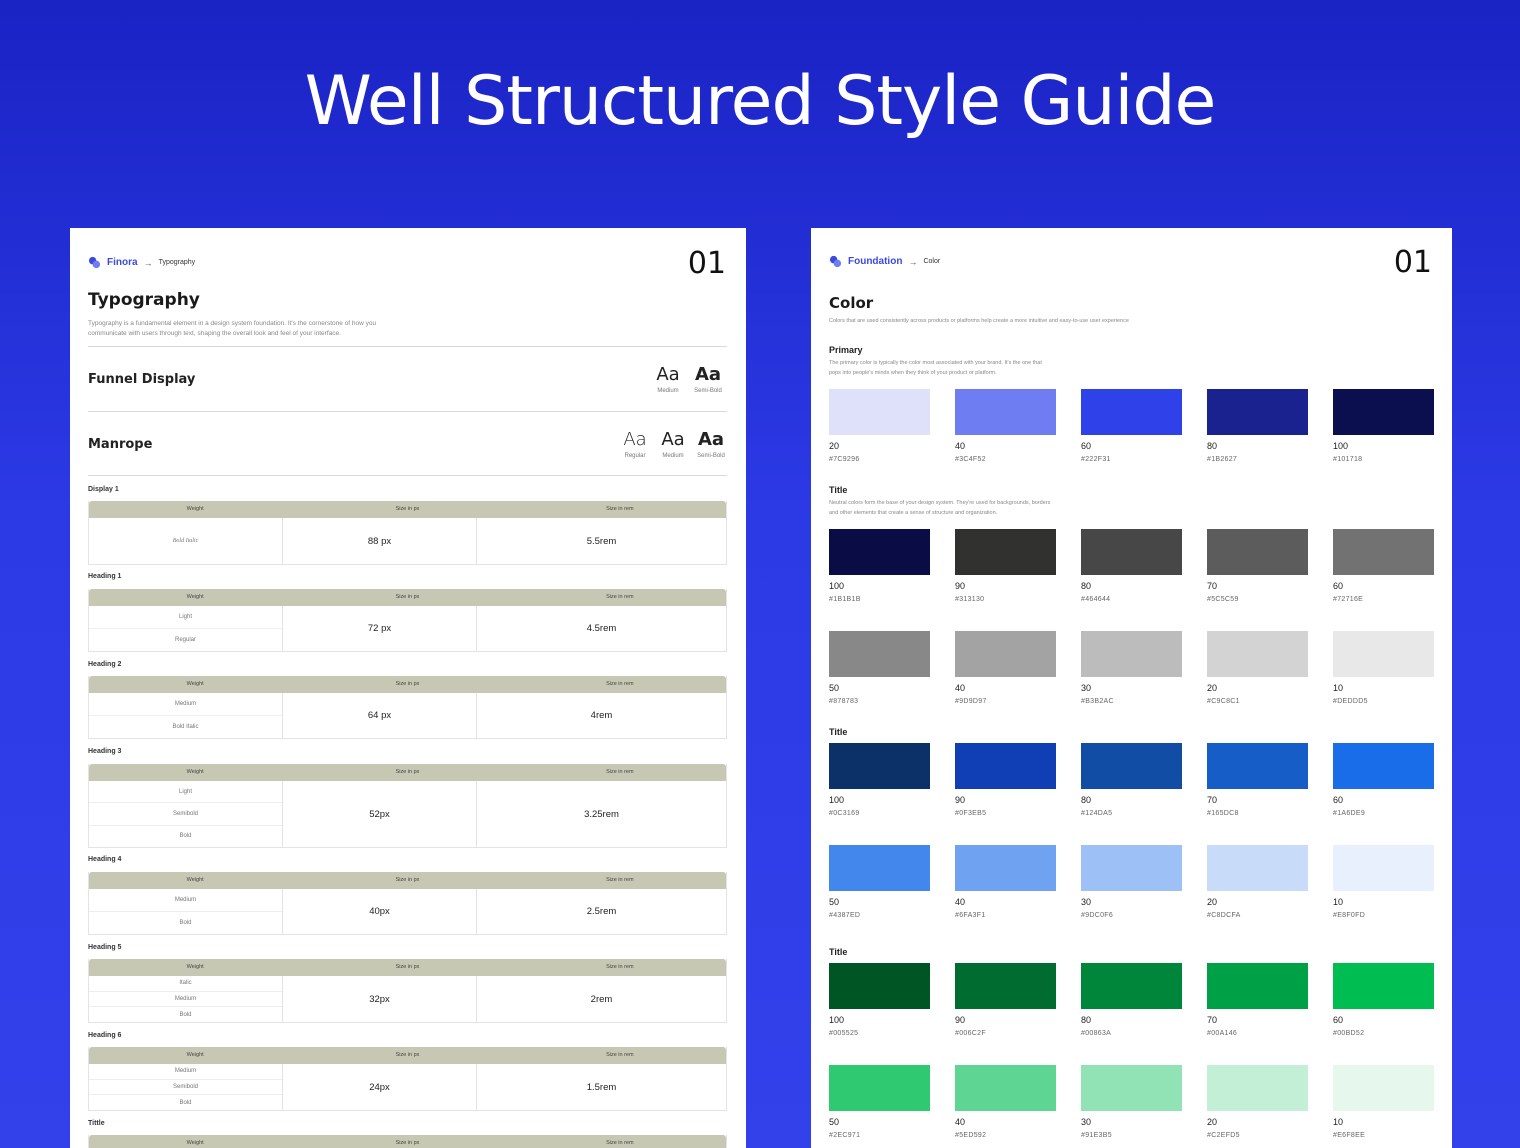  I want to click on color-swatch: 50 #2EC971, so click(879, 1102).